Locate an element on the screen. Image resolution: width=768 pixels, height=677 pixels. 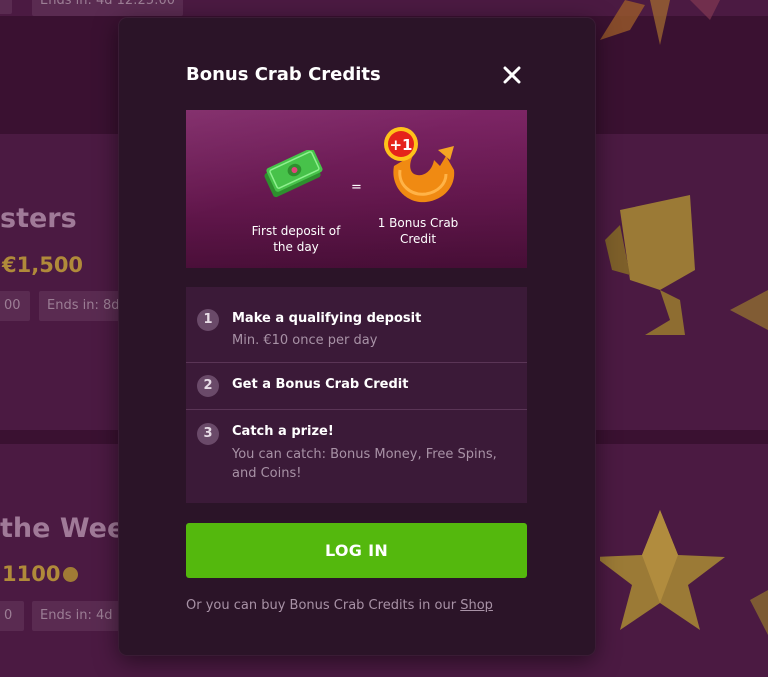
crab-claw-icon: +1 is located at coordinates (419, 165).